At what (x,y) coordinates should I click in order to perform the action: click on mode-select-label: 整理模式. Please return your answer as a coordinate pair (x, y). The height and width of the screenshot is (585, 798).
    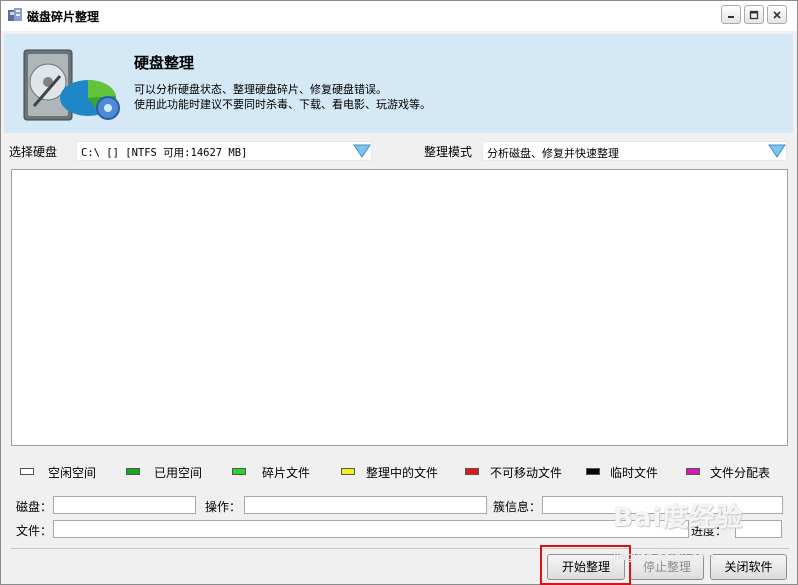
    Looking at the image, I should click on (448, 152).